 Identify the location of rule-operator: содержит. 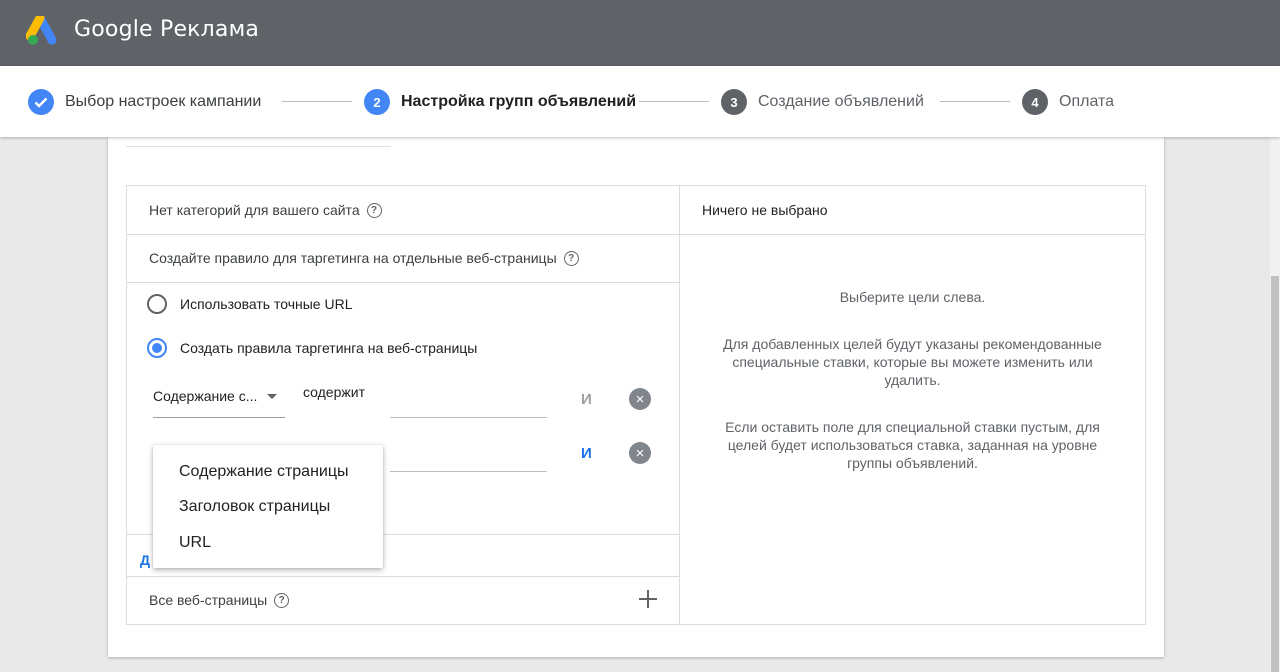
(334, 392).